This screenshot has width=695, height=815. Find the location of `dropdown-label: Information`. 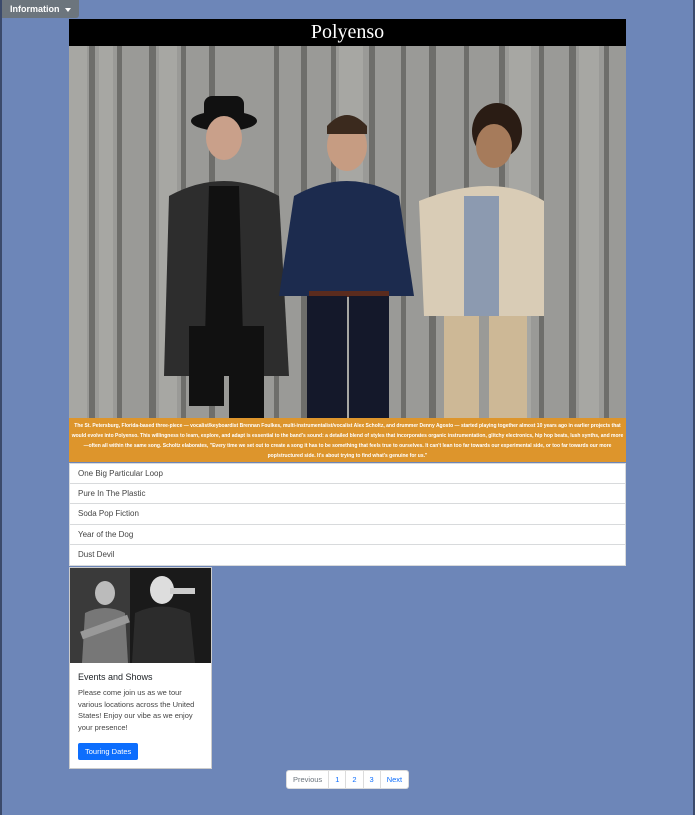

dropdown-label: Information is located at coordinates (35, 9).